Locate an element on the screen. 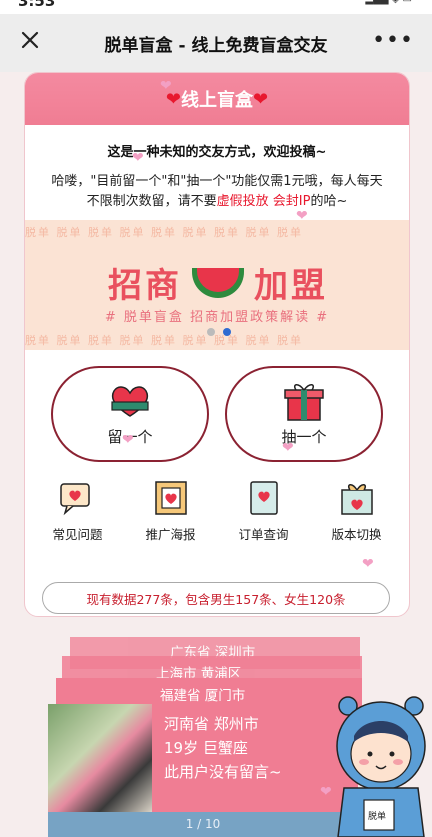 The width and height of the screenshot is (432, 837). profile-photo is located at coordinates (100, 758).